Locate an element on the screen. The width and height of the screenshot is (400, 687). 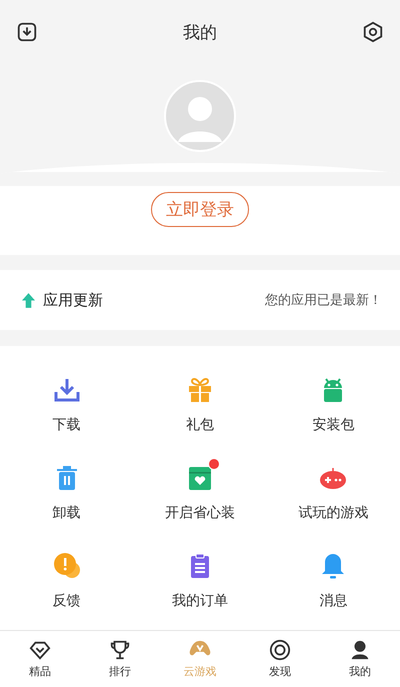
tab: 发现 is located at coordinates (280, 658).